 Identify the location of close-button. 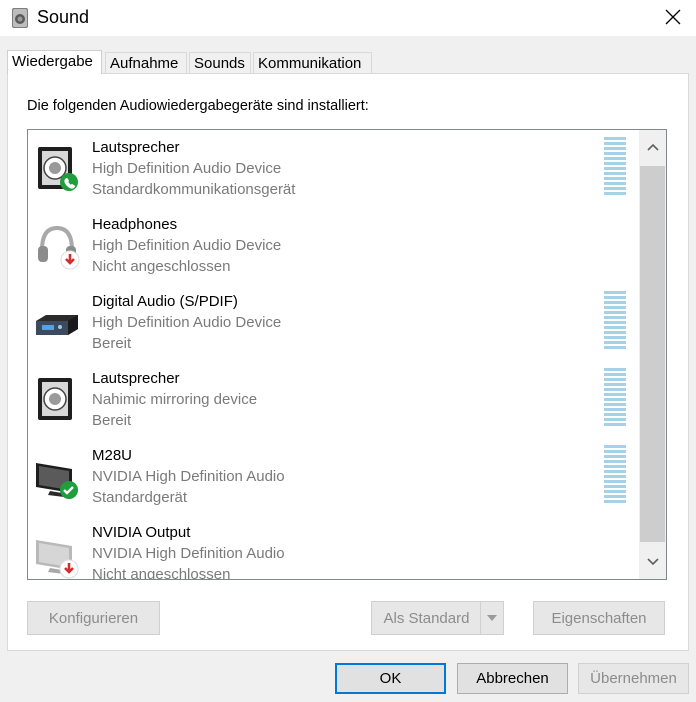
(673, 17).